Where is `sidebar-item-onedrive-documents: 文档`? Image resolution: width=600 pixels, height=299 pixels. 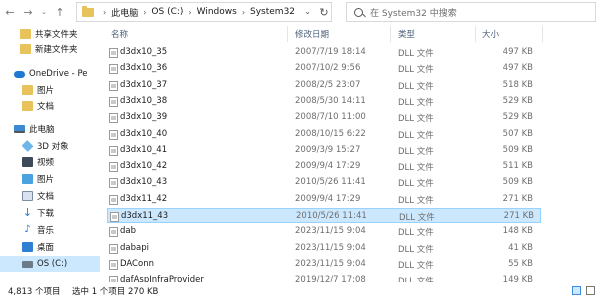
sidebar-item-onedrive-documents: 文档 is located at coordinates (38, 106).